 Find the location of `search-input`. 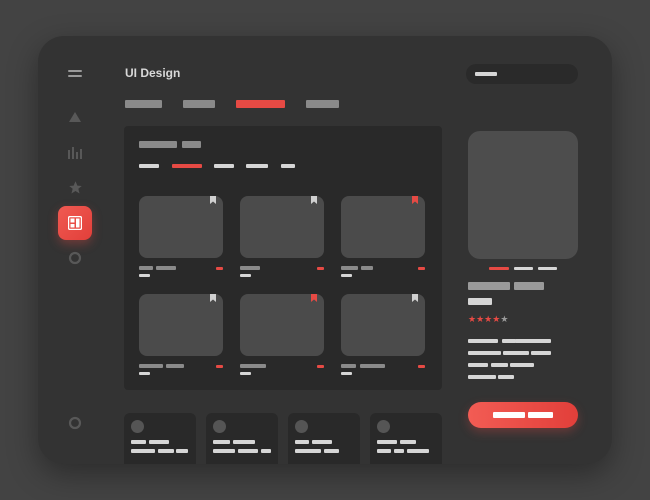

search-input is located at coordinates (522, 74).